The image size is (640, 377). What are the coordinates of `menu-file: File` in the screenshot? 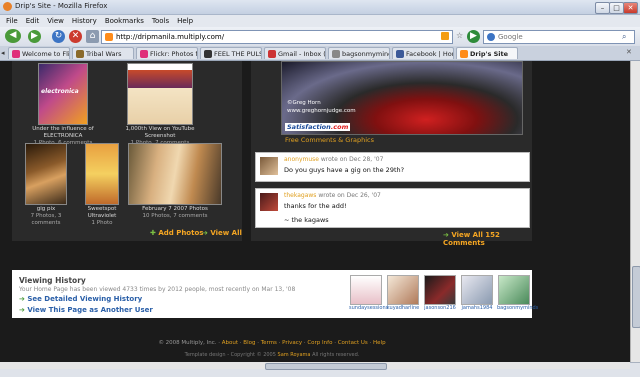 It's located at (12, 21).